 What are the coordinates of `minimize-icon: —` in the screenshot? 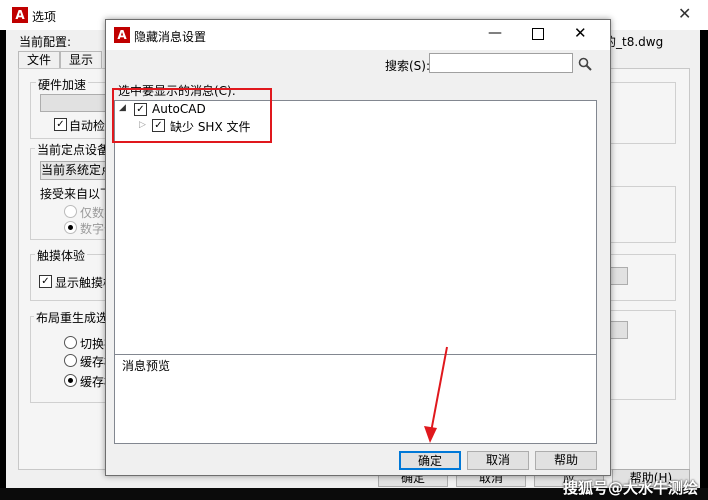 It's located at (495, 33).